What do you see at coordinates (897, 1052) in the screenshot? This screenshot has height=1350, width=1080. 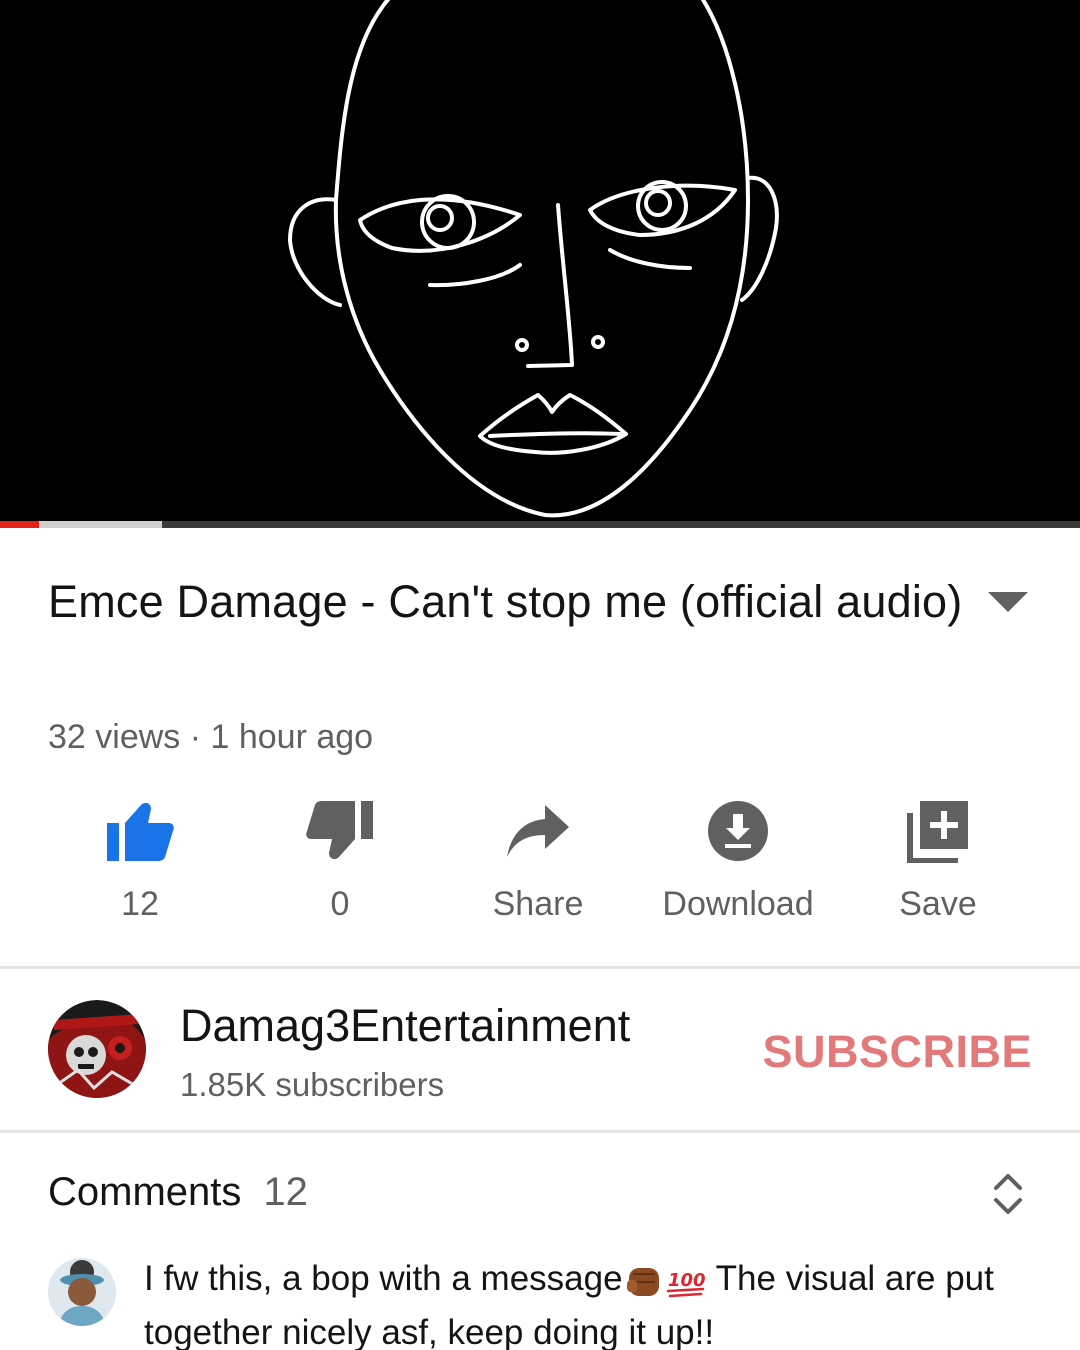 I see `subscribe-button: SUBSCRIBE` at bounding box center [897, 1052].